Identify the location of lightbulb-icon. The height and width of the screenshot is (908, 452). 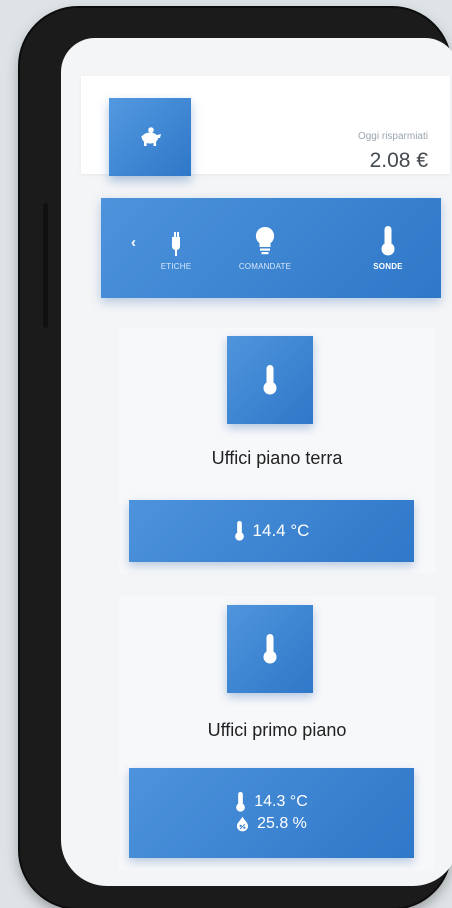
(265, 240).